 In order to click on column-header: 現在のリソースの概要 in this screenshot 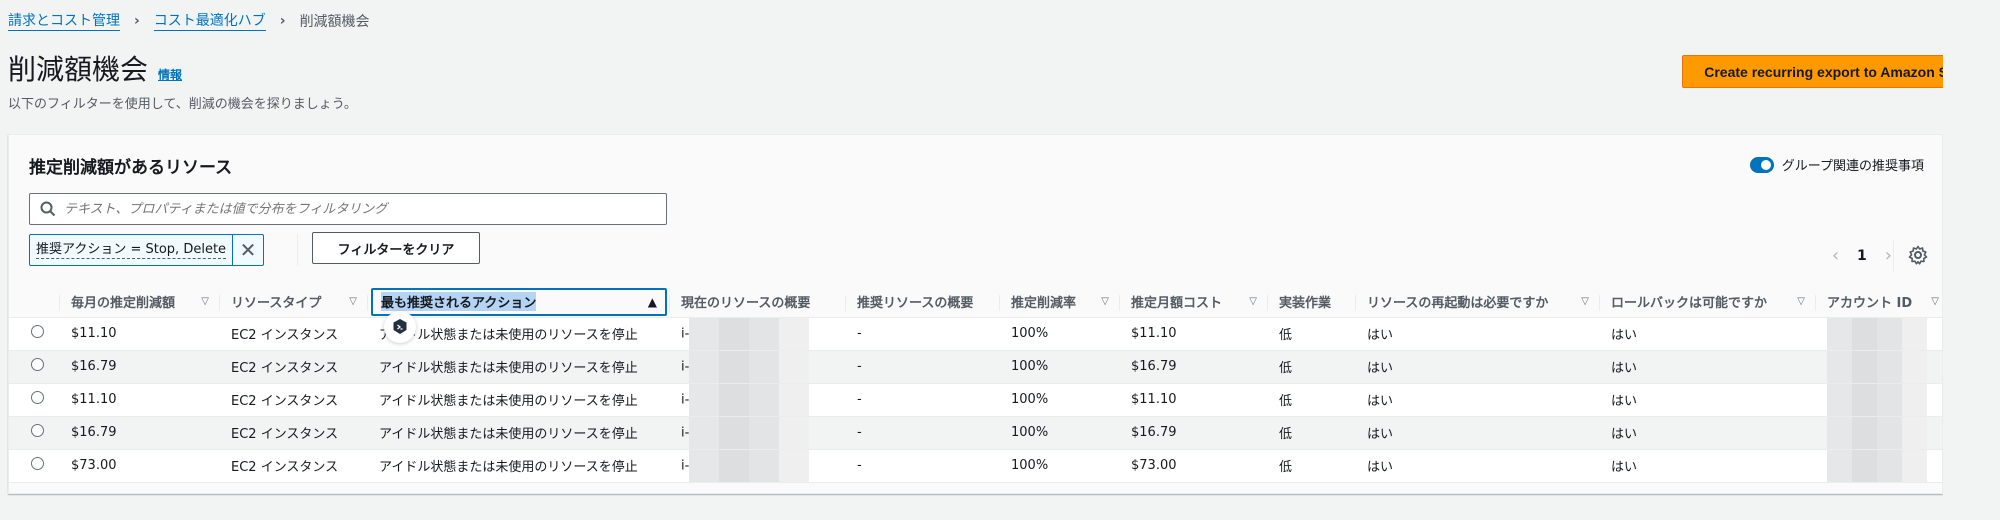, I will do `click(757, 302)`.